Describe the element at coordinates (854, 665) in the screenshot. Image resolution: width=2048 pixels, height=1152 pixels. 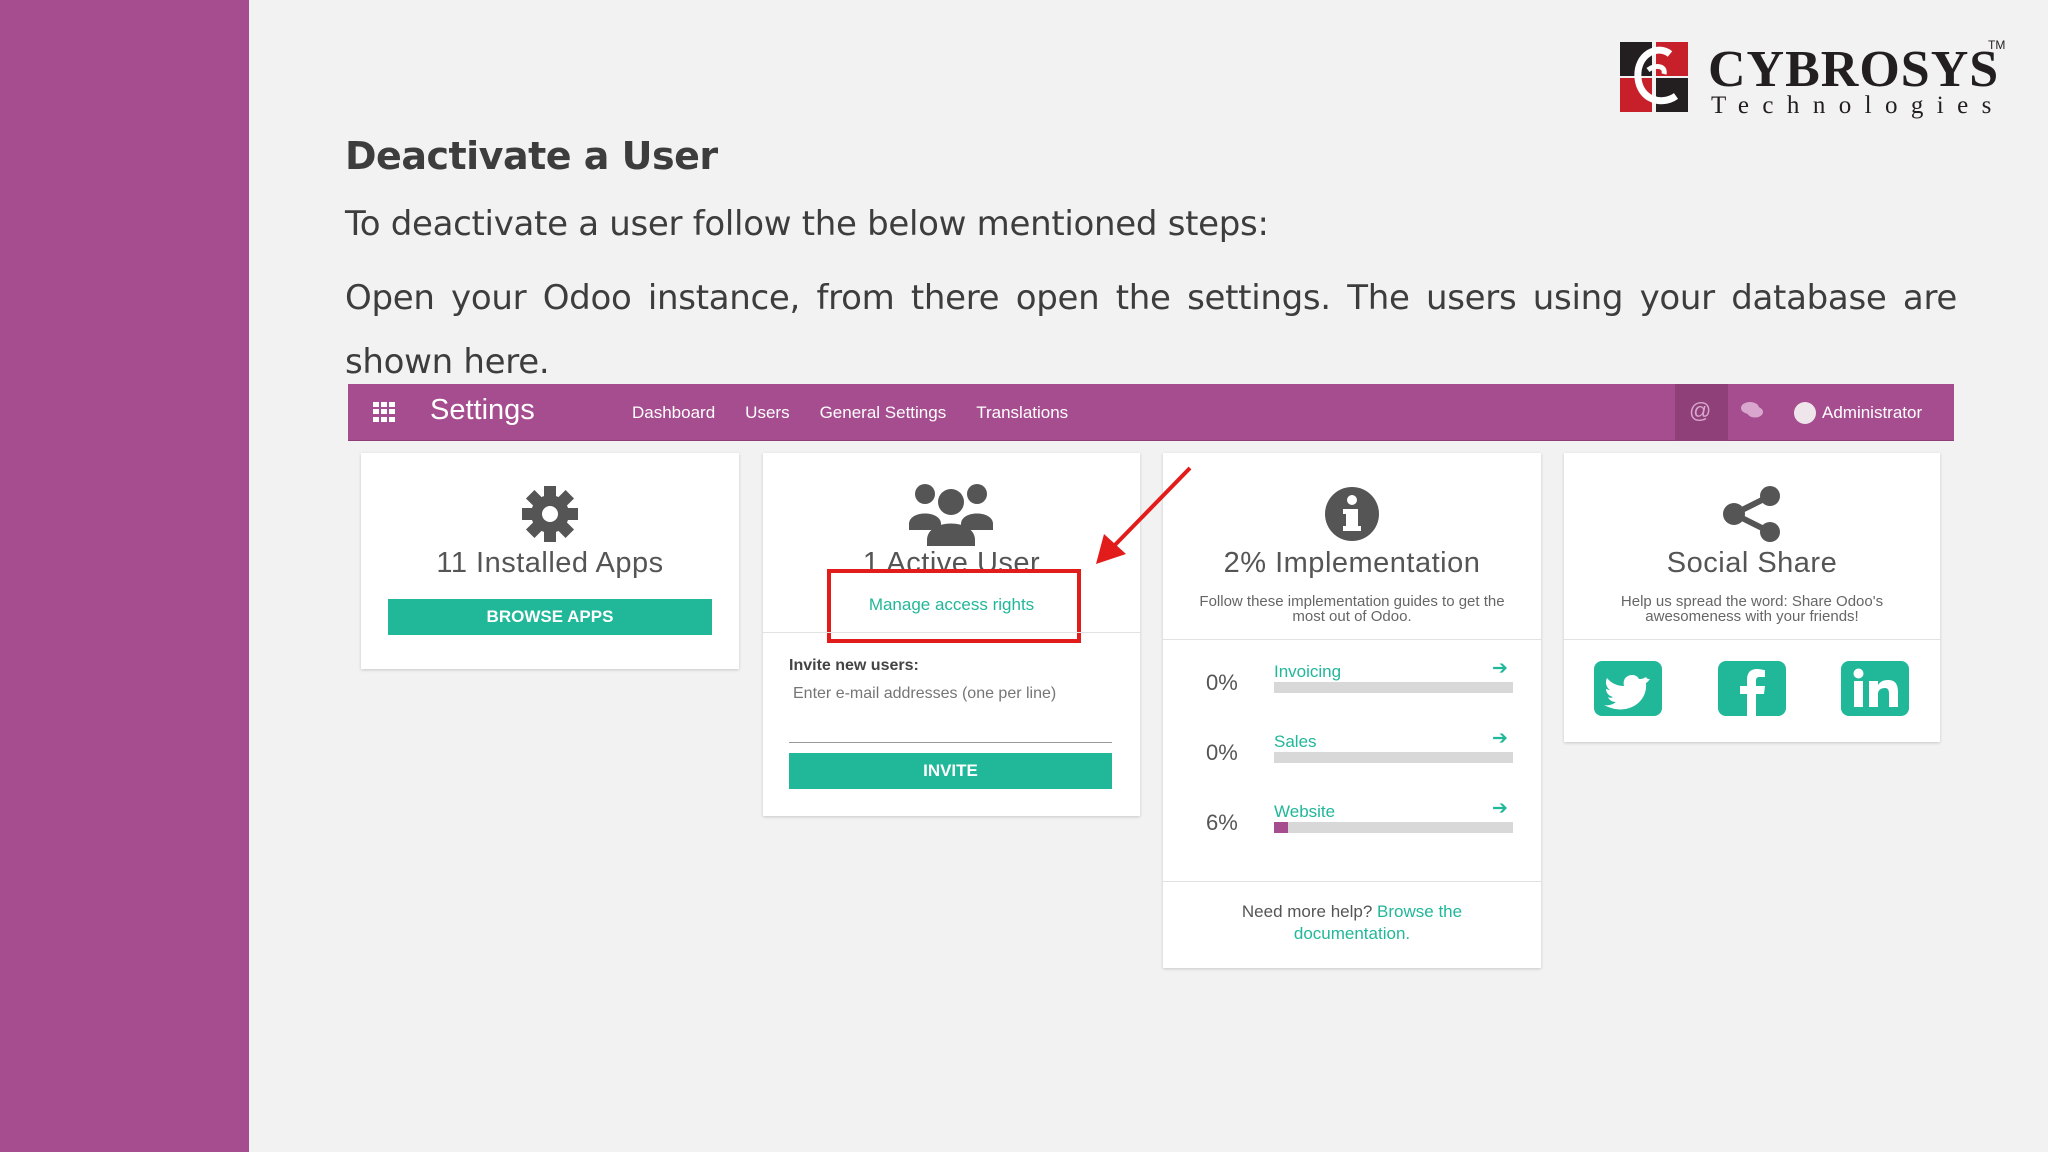
I see `invite-label: Invite new users:` at that location.